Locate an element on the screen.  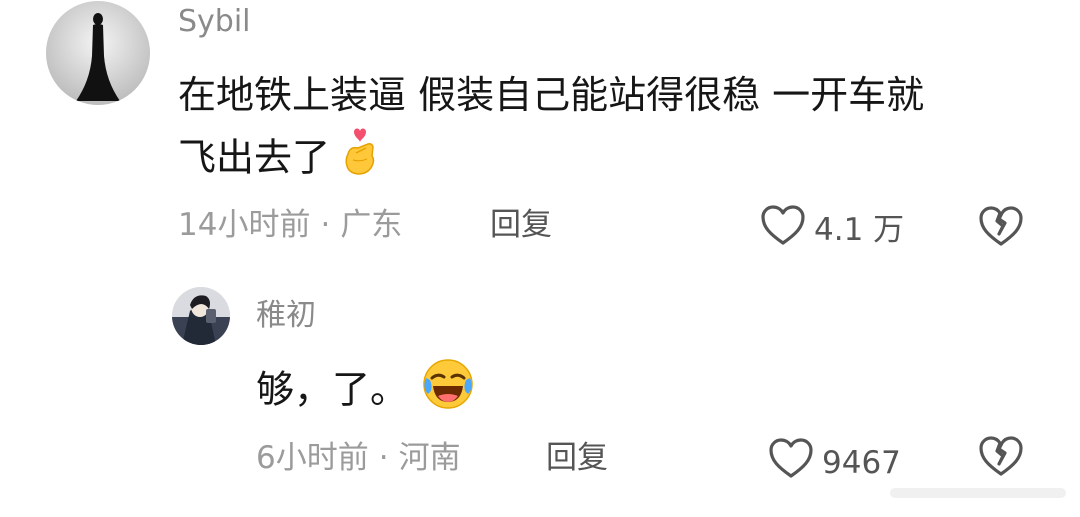
timestamp: 14小时前 is located at coordinates (244, 225).